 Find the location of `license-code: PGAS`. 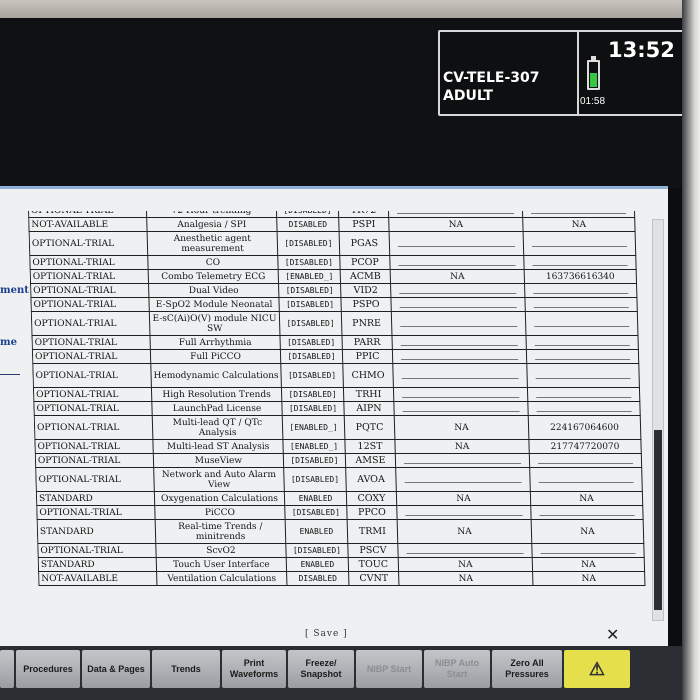

license-code: PGAS is located at coordinates (364, 243).